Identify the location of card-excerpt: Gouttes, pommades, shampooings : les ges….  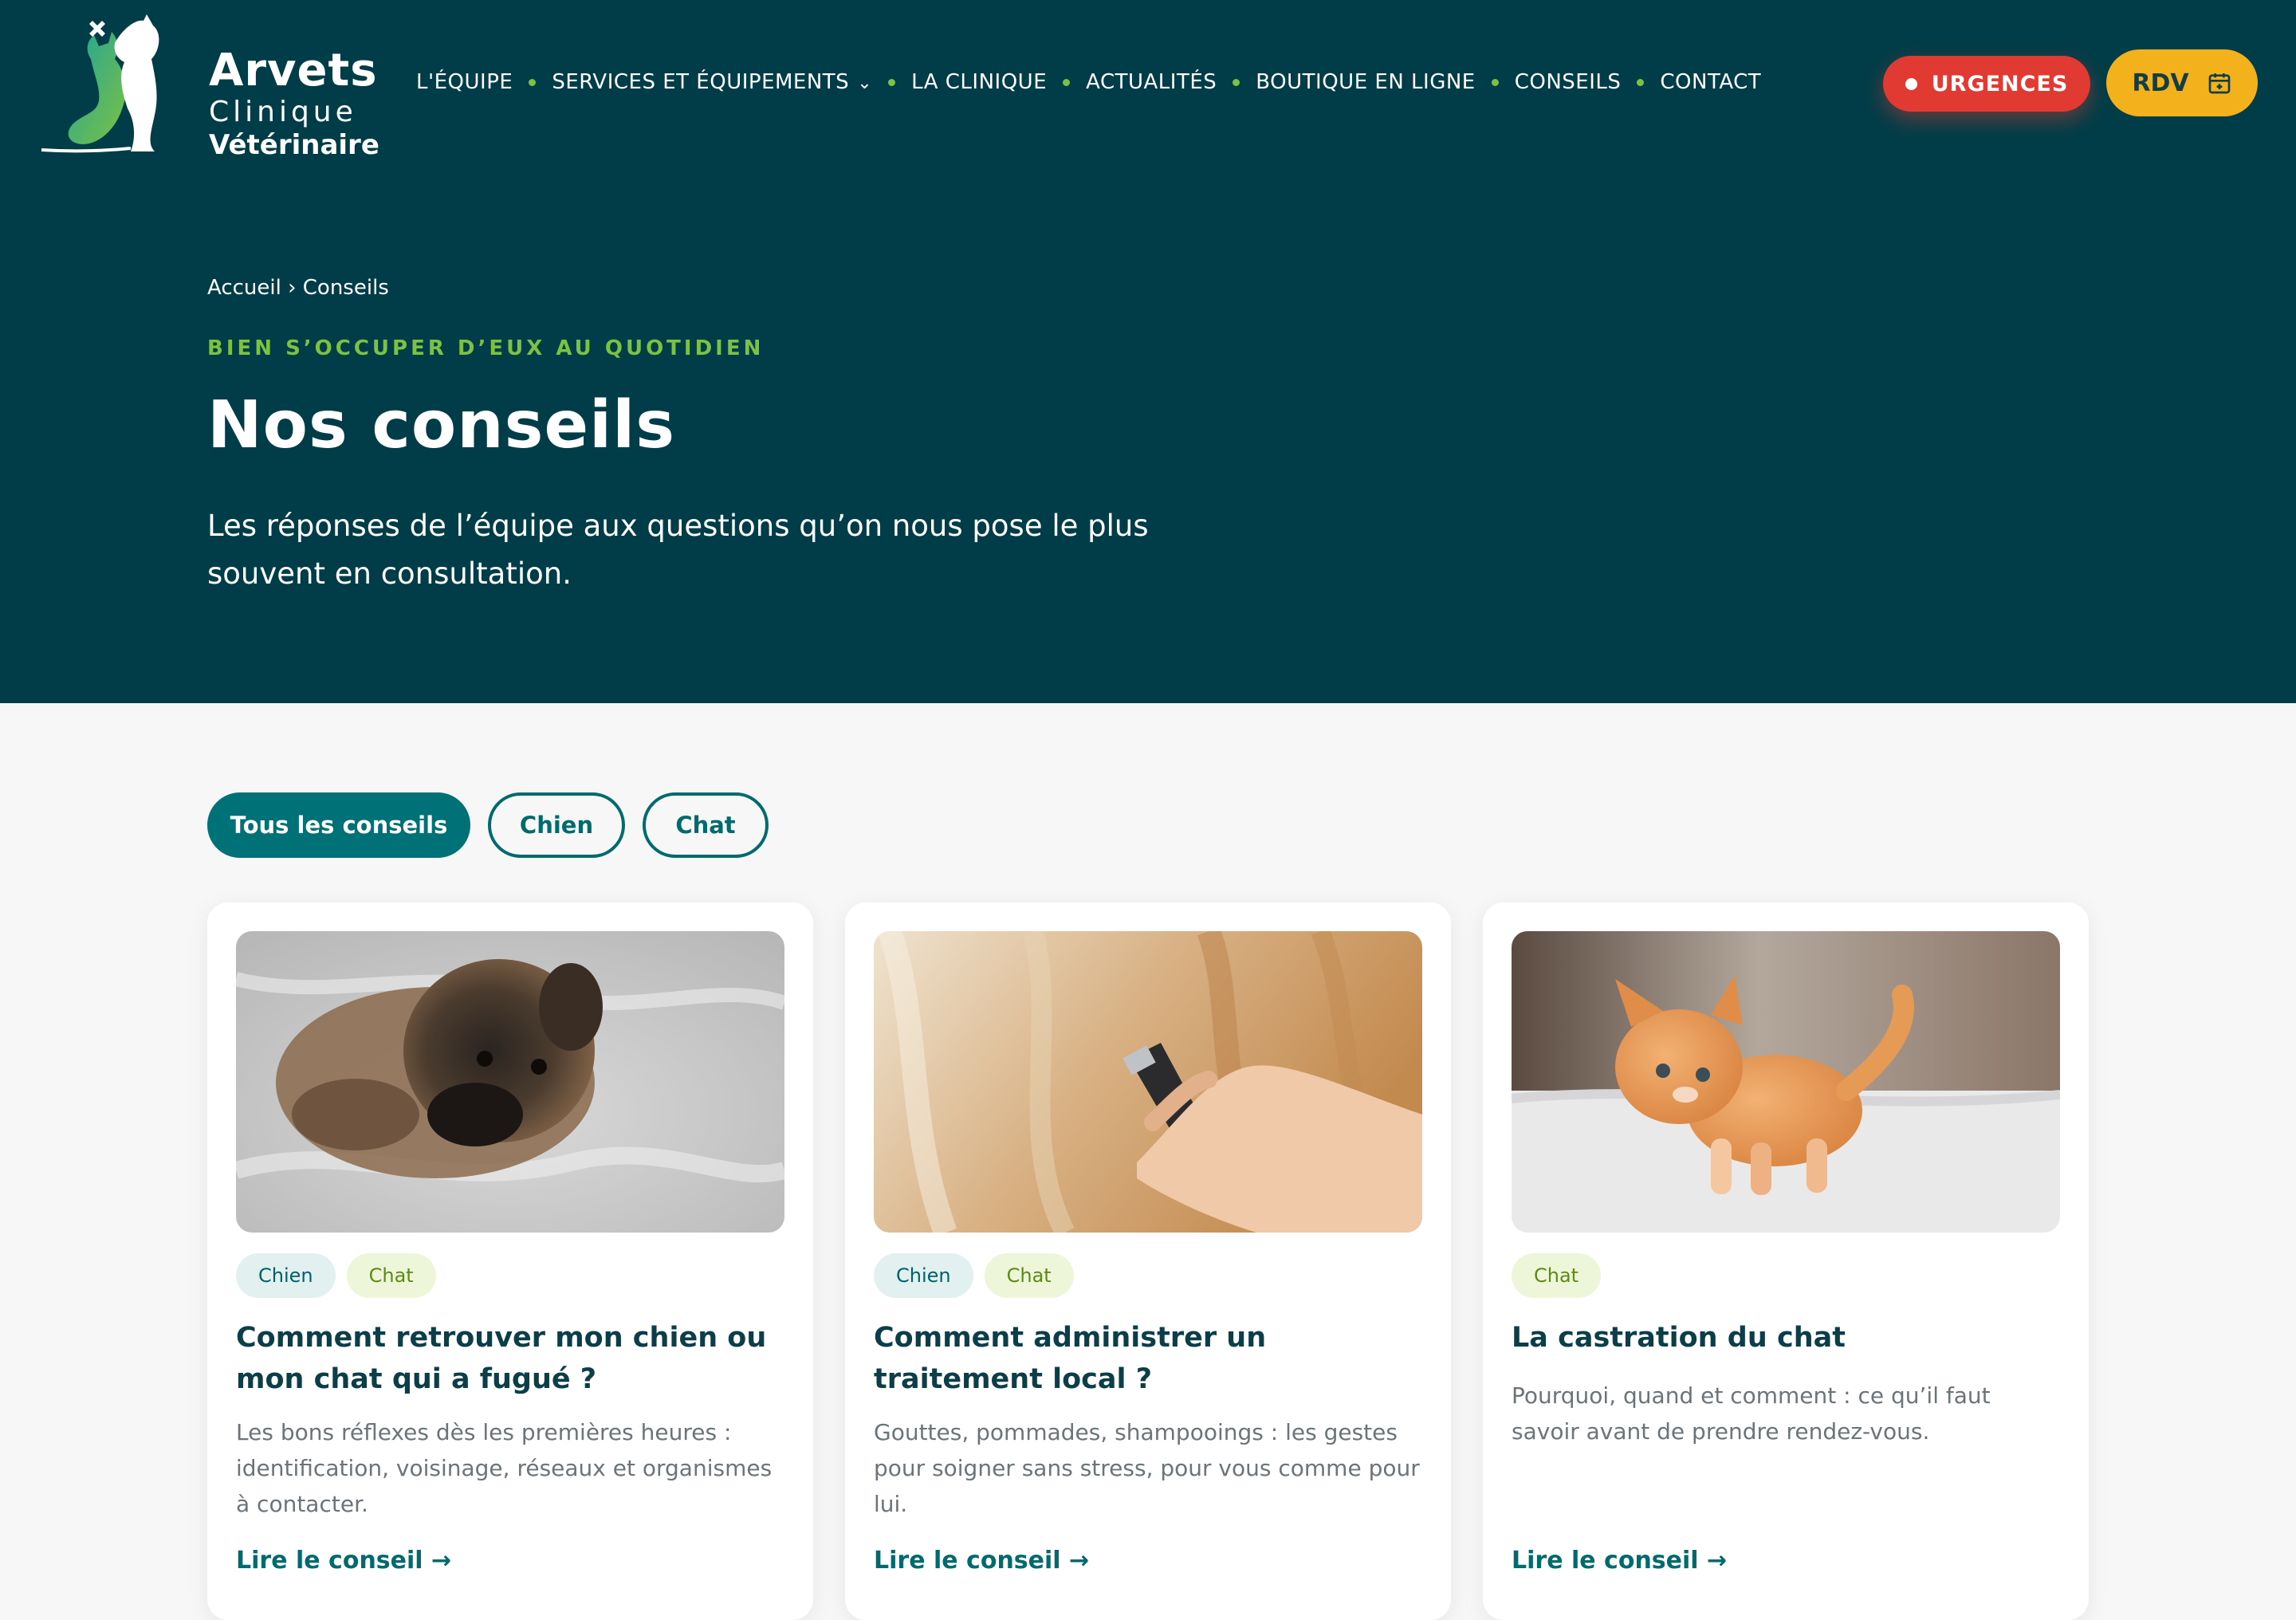
(1147, 1468).